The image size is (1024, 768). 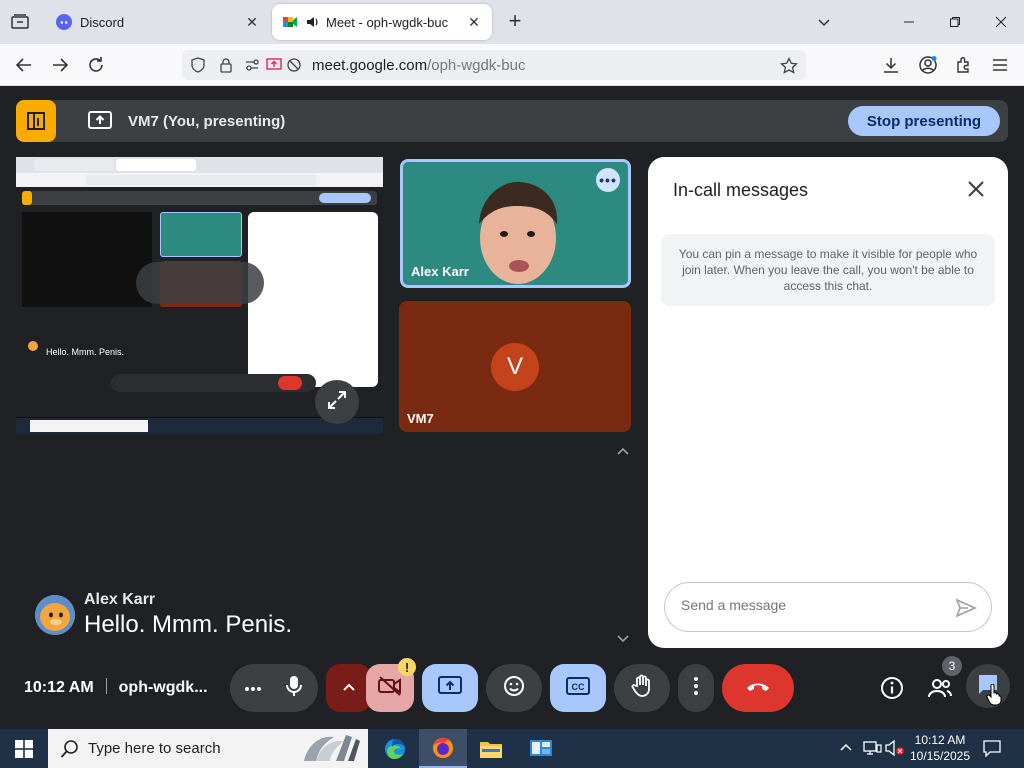 I want to click on menu-icon, so click(x=1000, y=65).